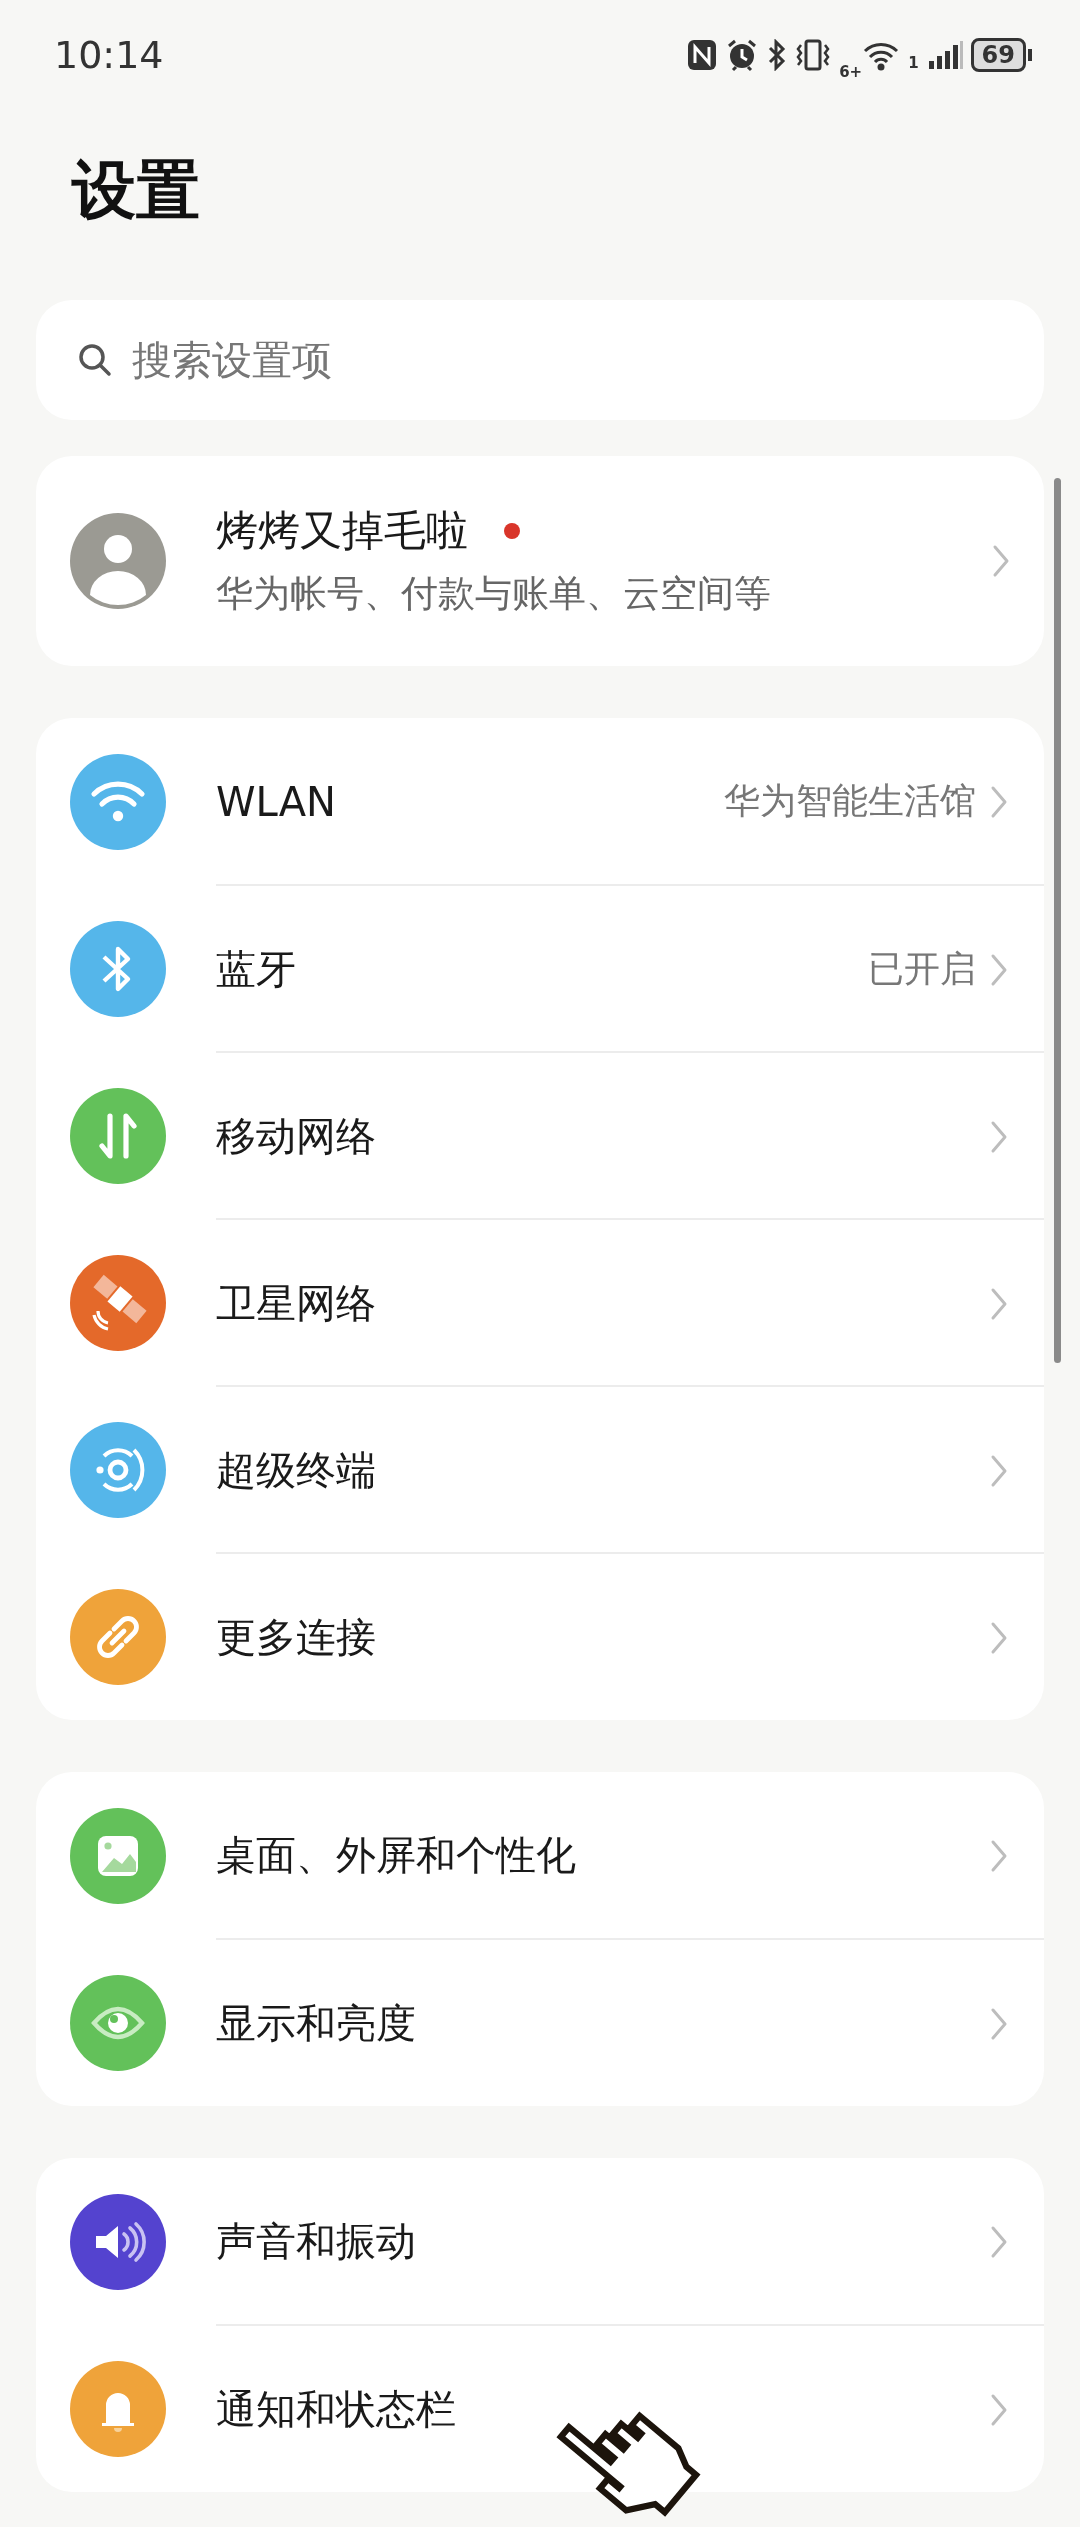 The width and height of the screenshot is (1080, 2527). Describe the element at coordinates (540, 1135) in the screenshot. I see `settings-item: 移动网络` at that location.